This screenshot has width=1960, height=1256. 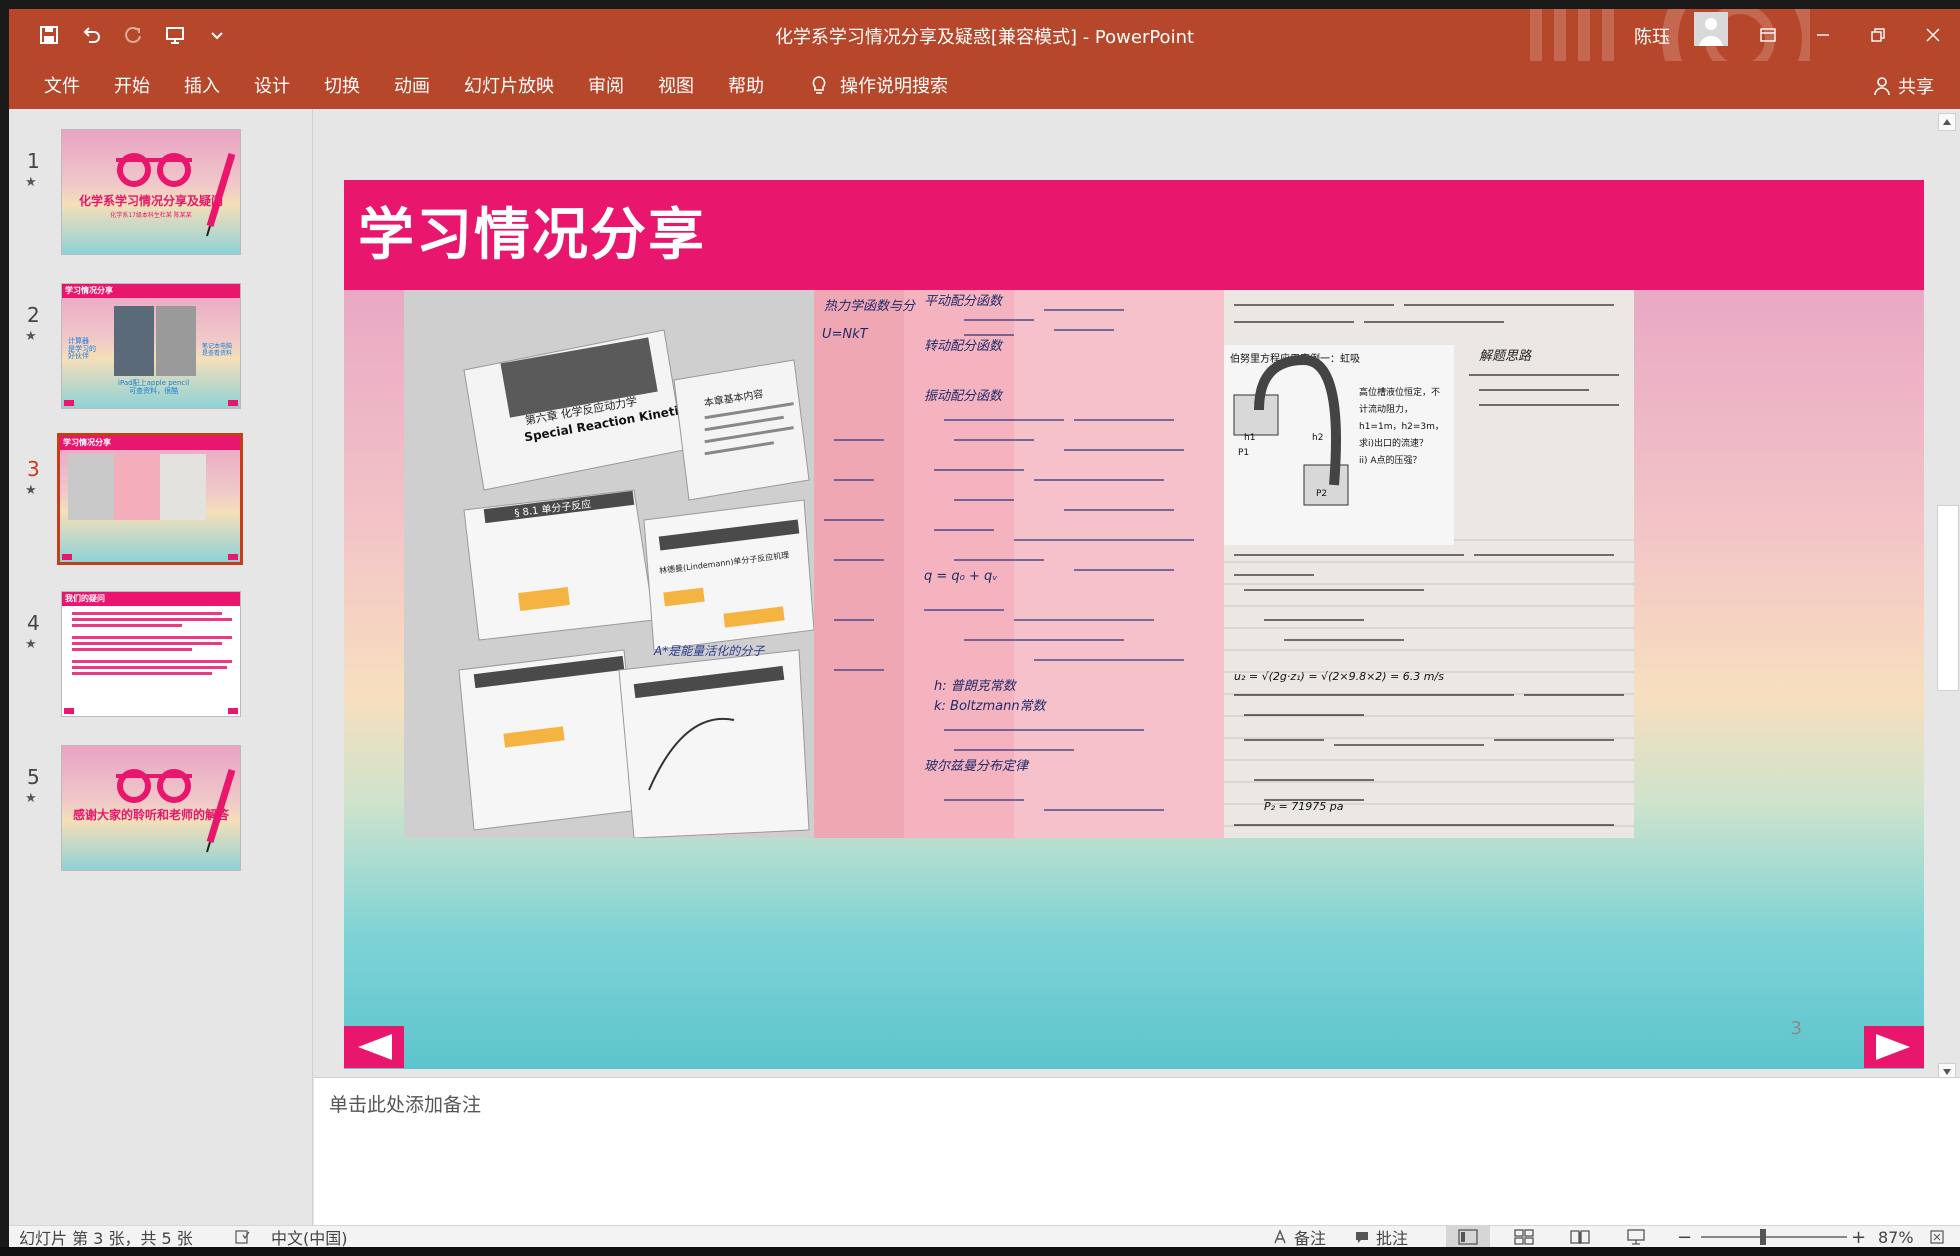 What do you see at coordinates (412, 85) in the screenshot?
I see `tab-animations: 动画` at bounding box center [412, 85].